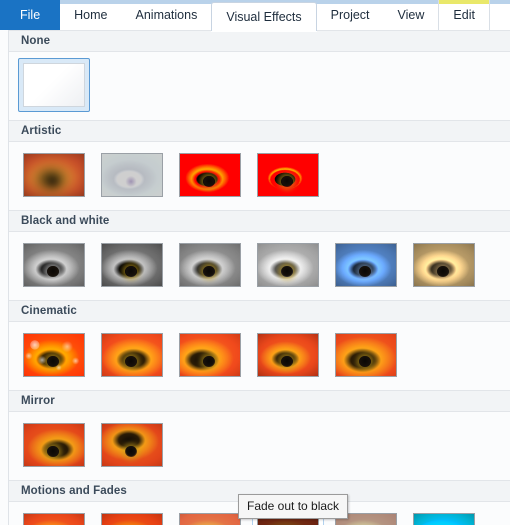  What do you see at coordinates (293, 506) in the screenshot?
I see `effect-tooltip: Fade out to black` at bounding box center [293, 506].